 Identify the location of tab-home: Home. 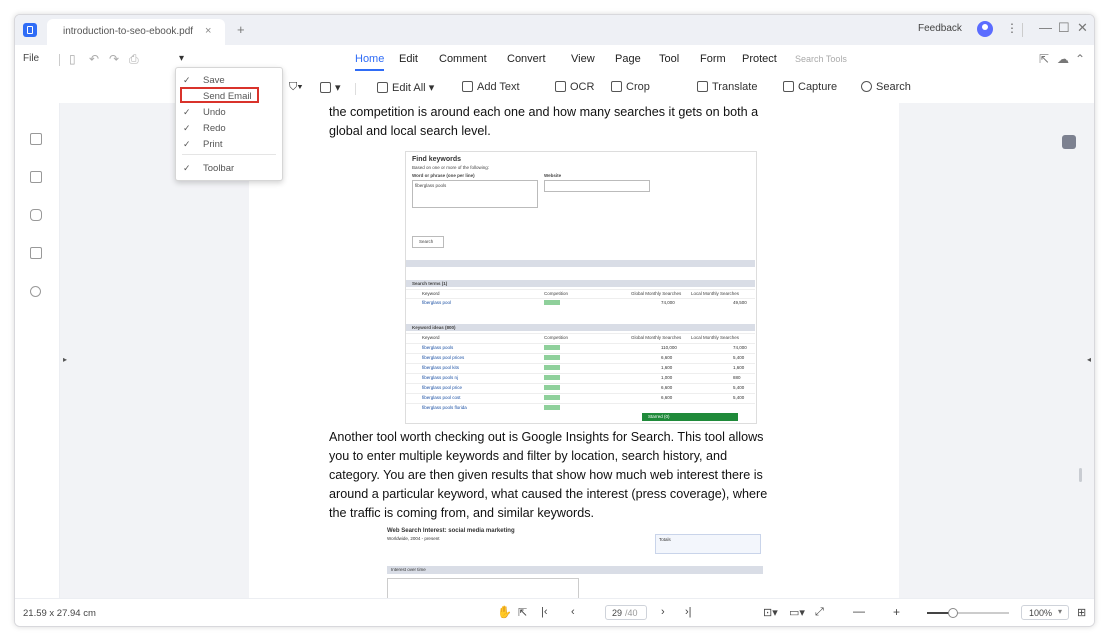
(370, 62).